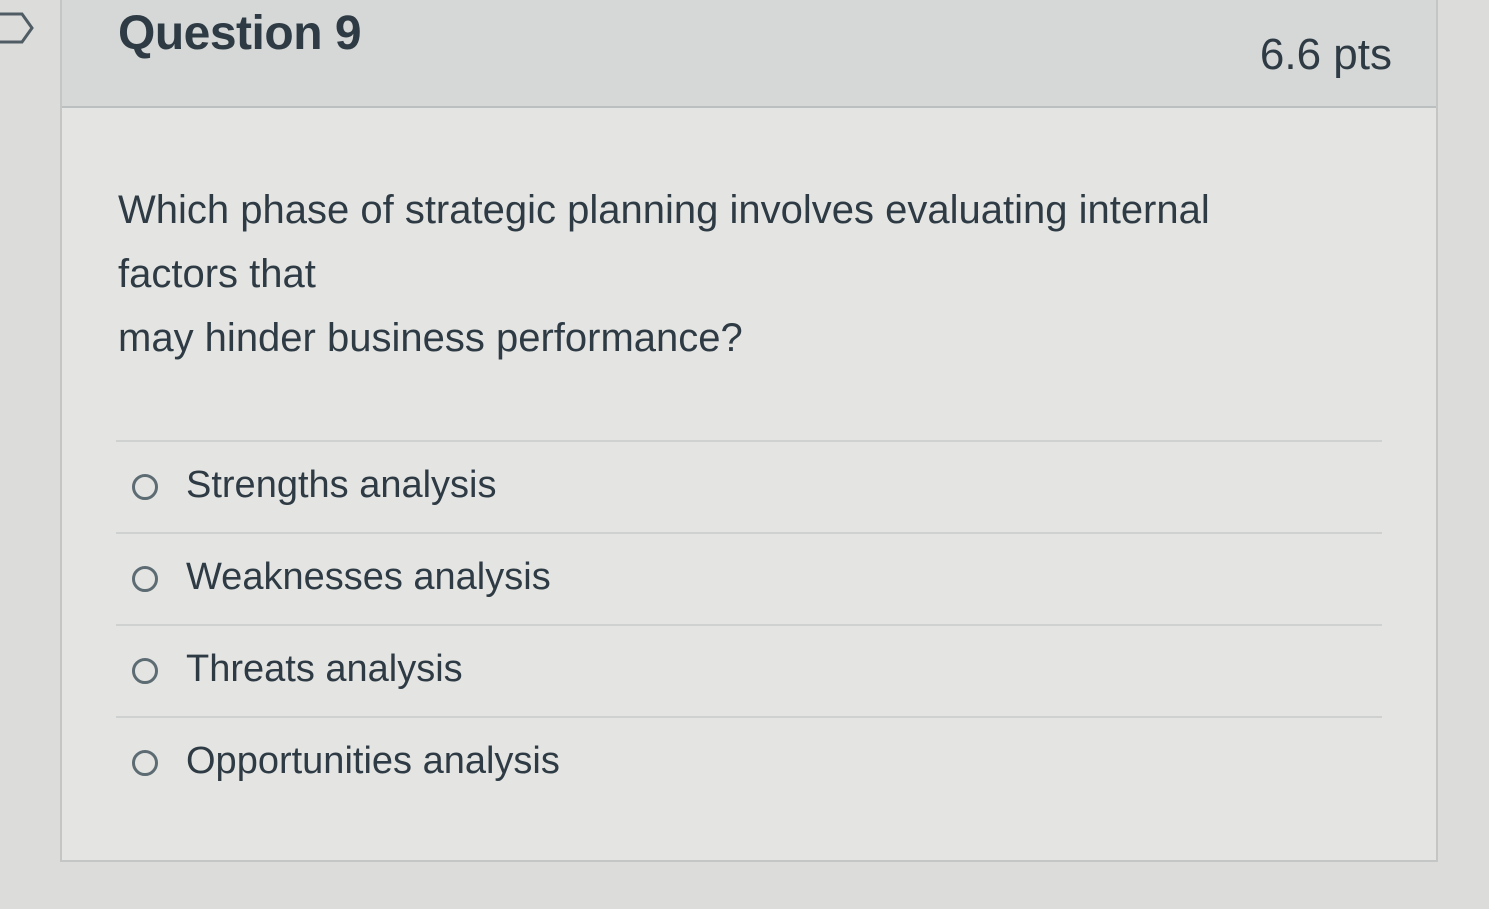 This screenshot has height=909, width=1489. What do you see at coordinates (749, 764) in the screenshot?
I see `answer-option-opportunities: Opportunities analysis` at bounding box center [749, 764].